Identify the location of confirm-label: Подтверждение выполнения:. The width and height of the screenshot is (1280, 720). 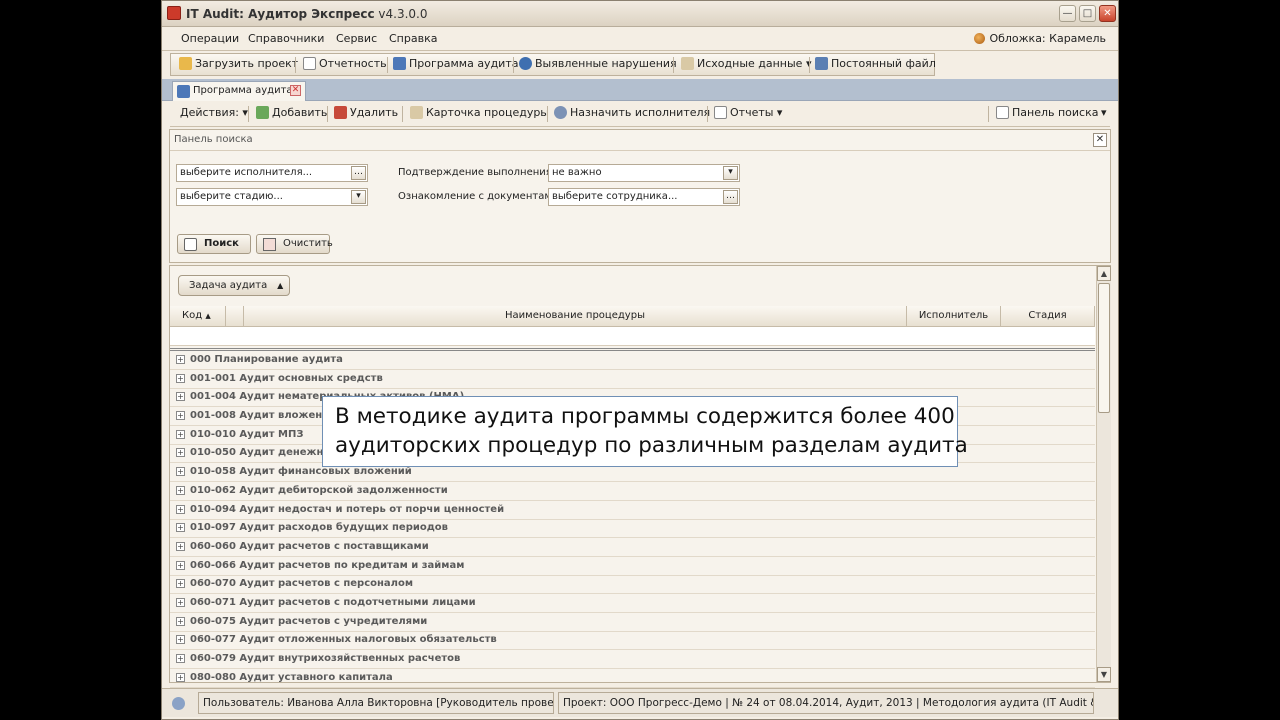
(477, 172).